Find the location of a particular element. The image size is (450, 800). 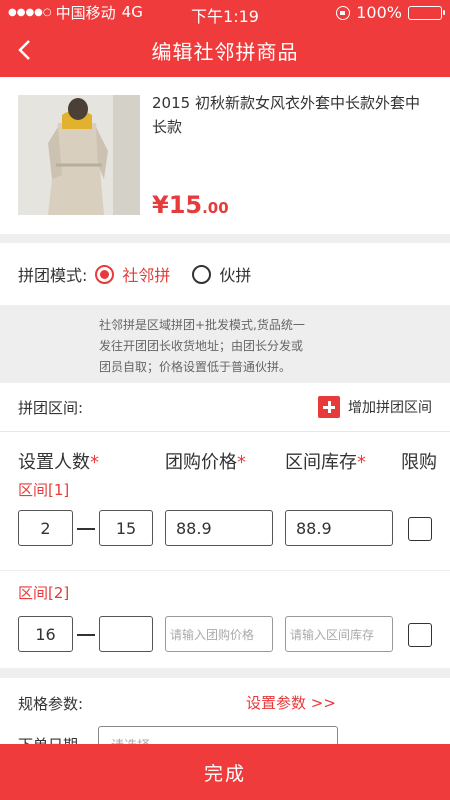

product-image is located at coordinates (79, 155).